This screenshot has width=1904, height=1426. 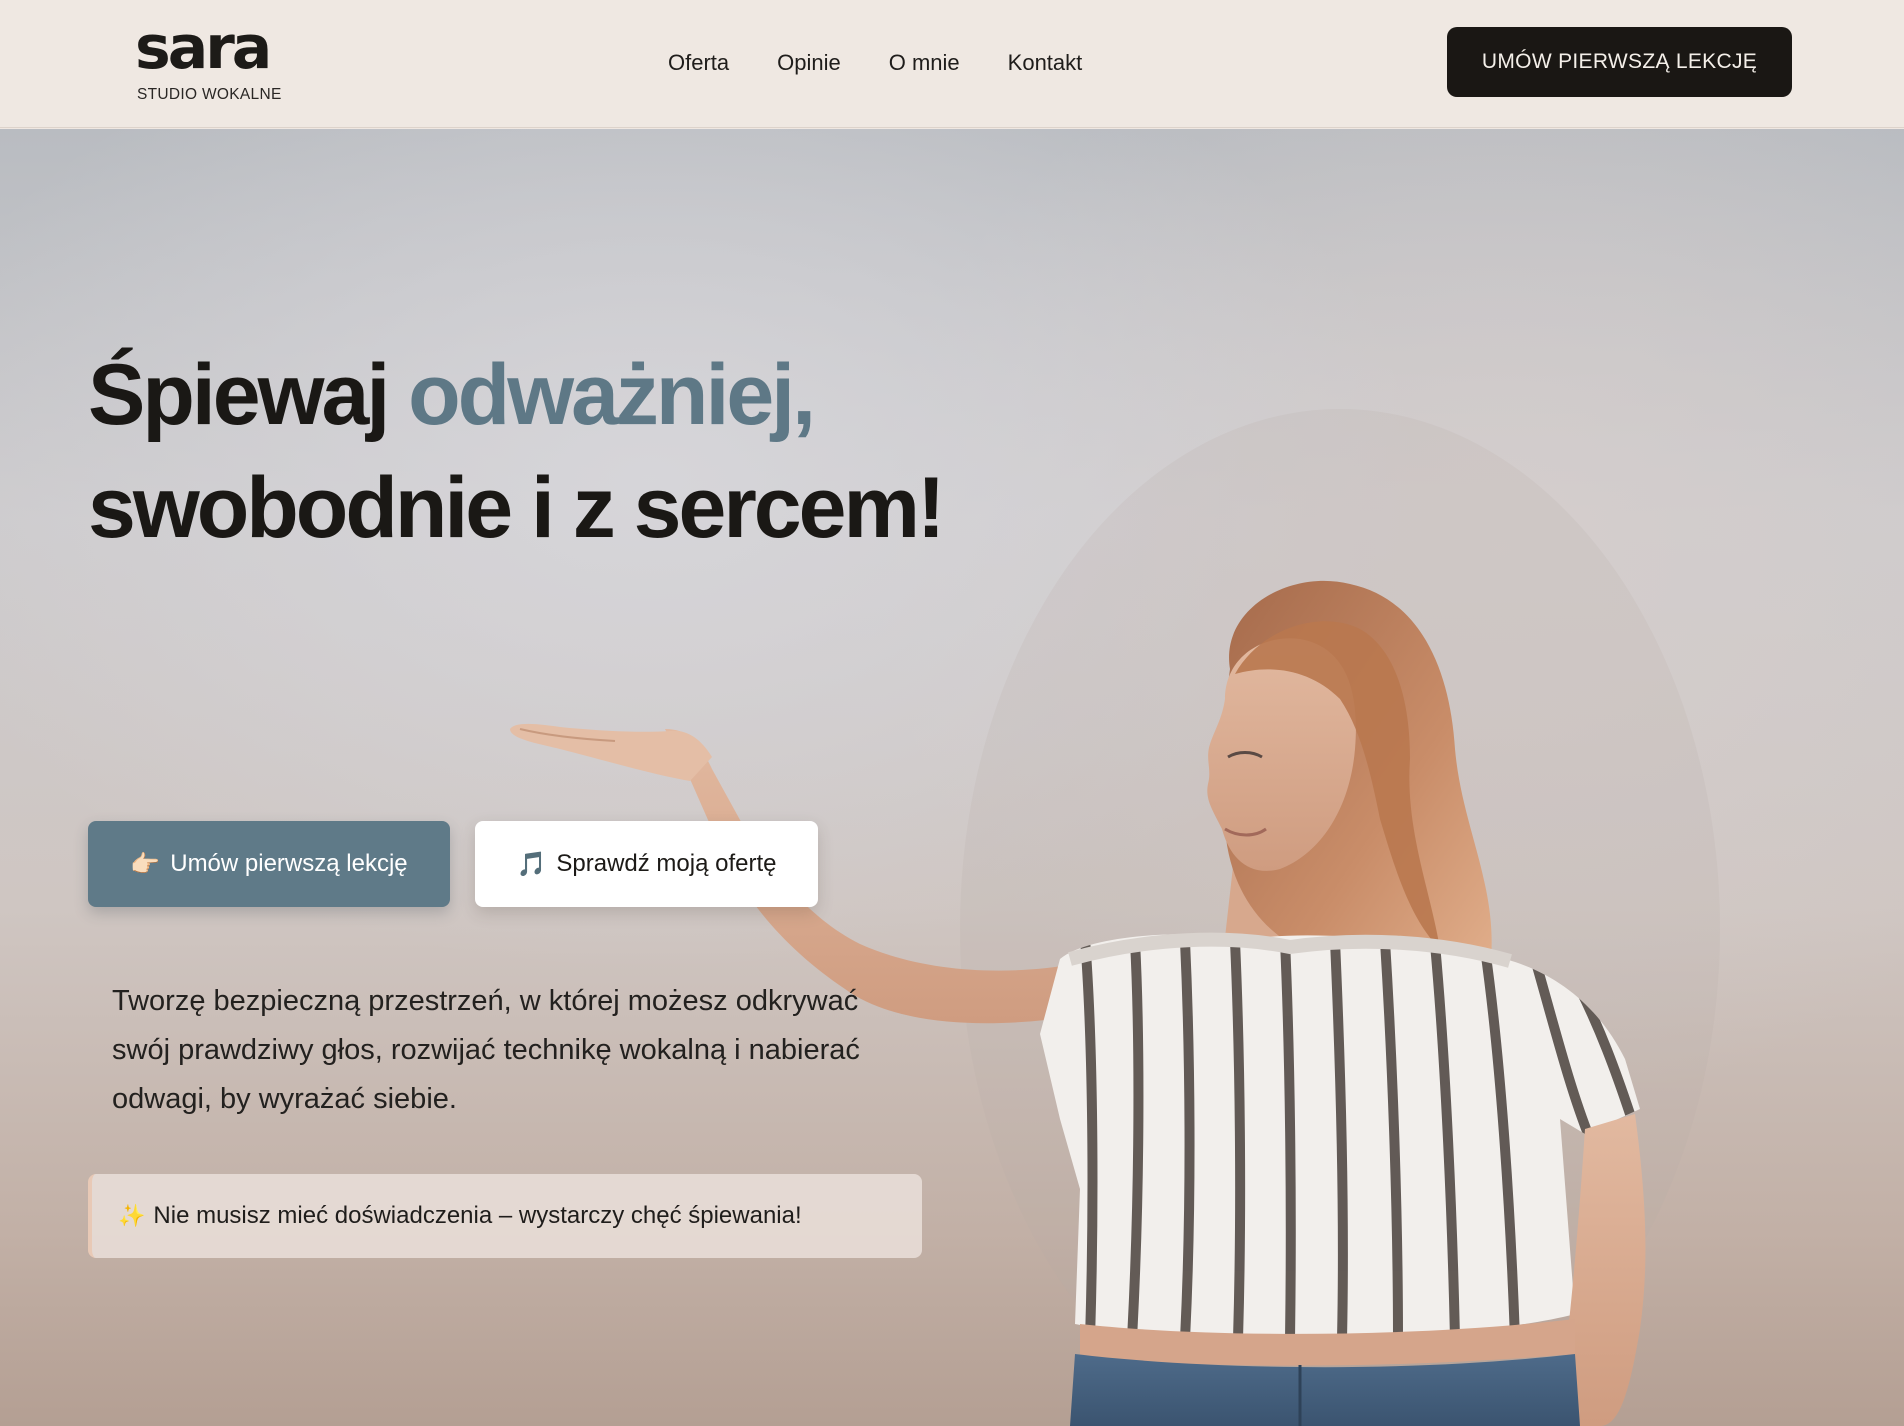 I want to click on book-first-lesson-button: 👉🏻 Umów pierwszą lekcję, so click(x=269, y=864).